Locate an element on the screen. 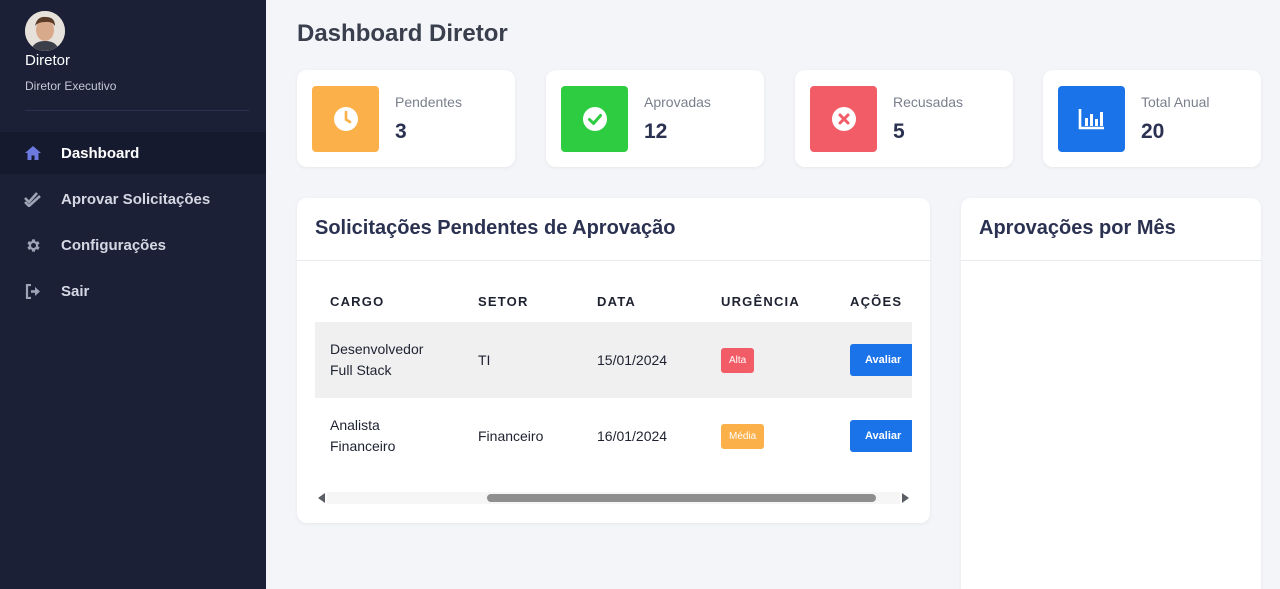 The image size is (1280, 589). stat-card-aprovadas: Aprovadas 12 is located at coordinates (655, 118).